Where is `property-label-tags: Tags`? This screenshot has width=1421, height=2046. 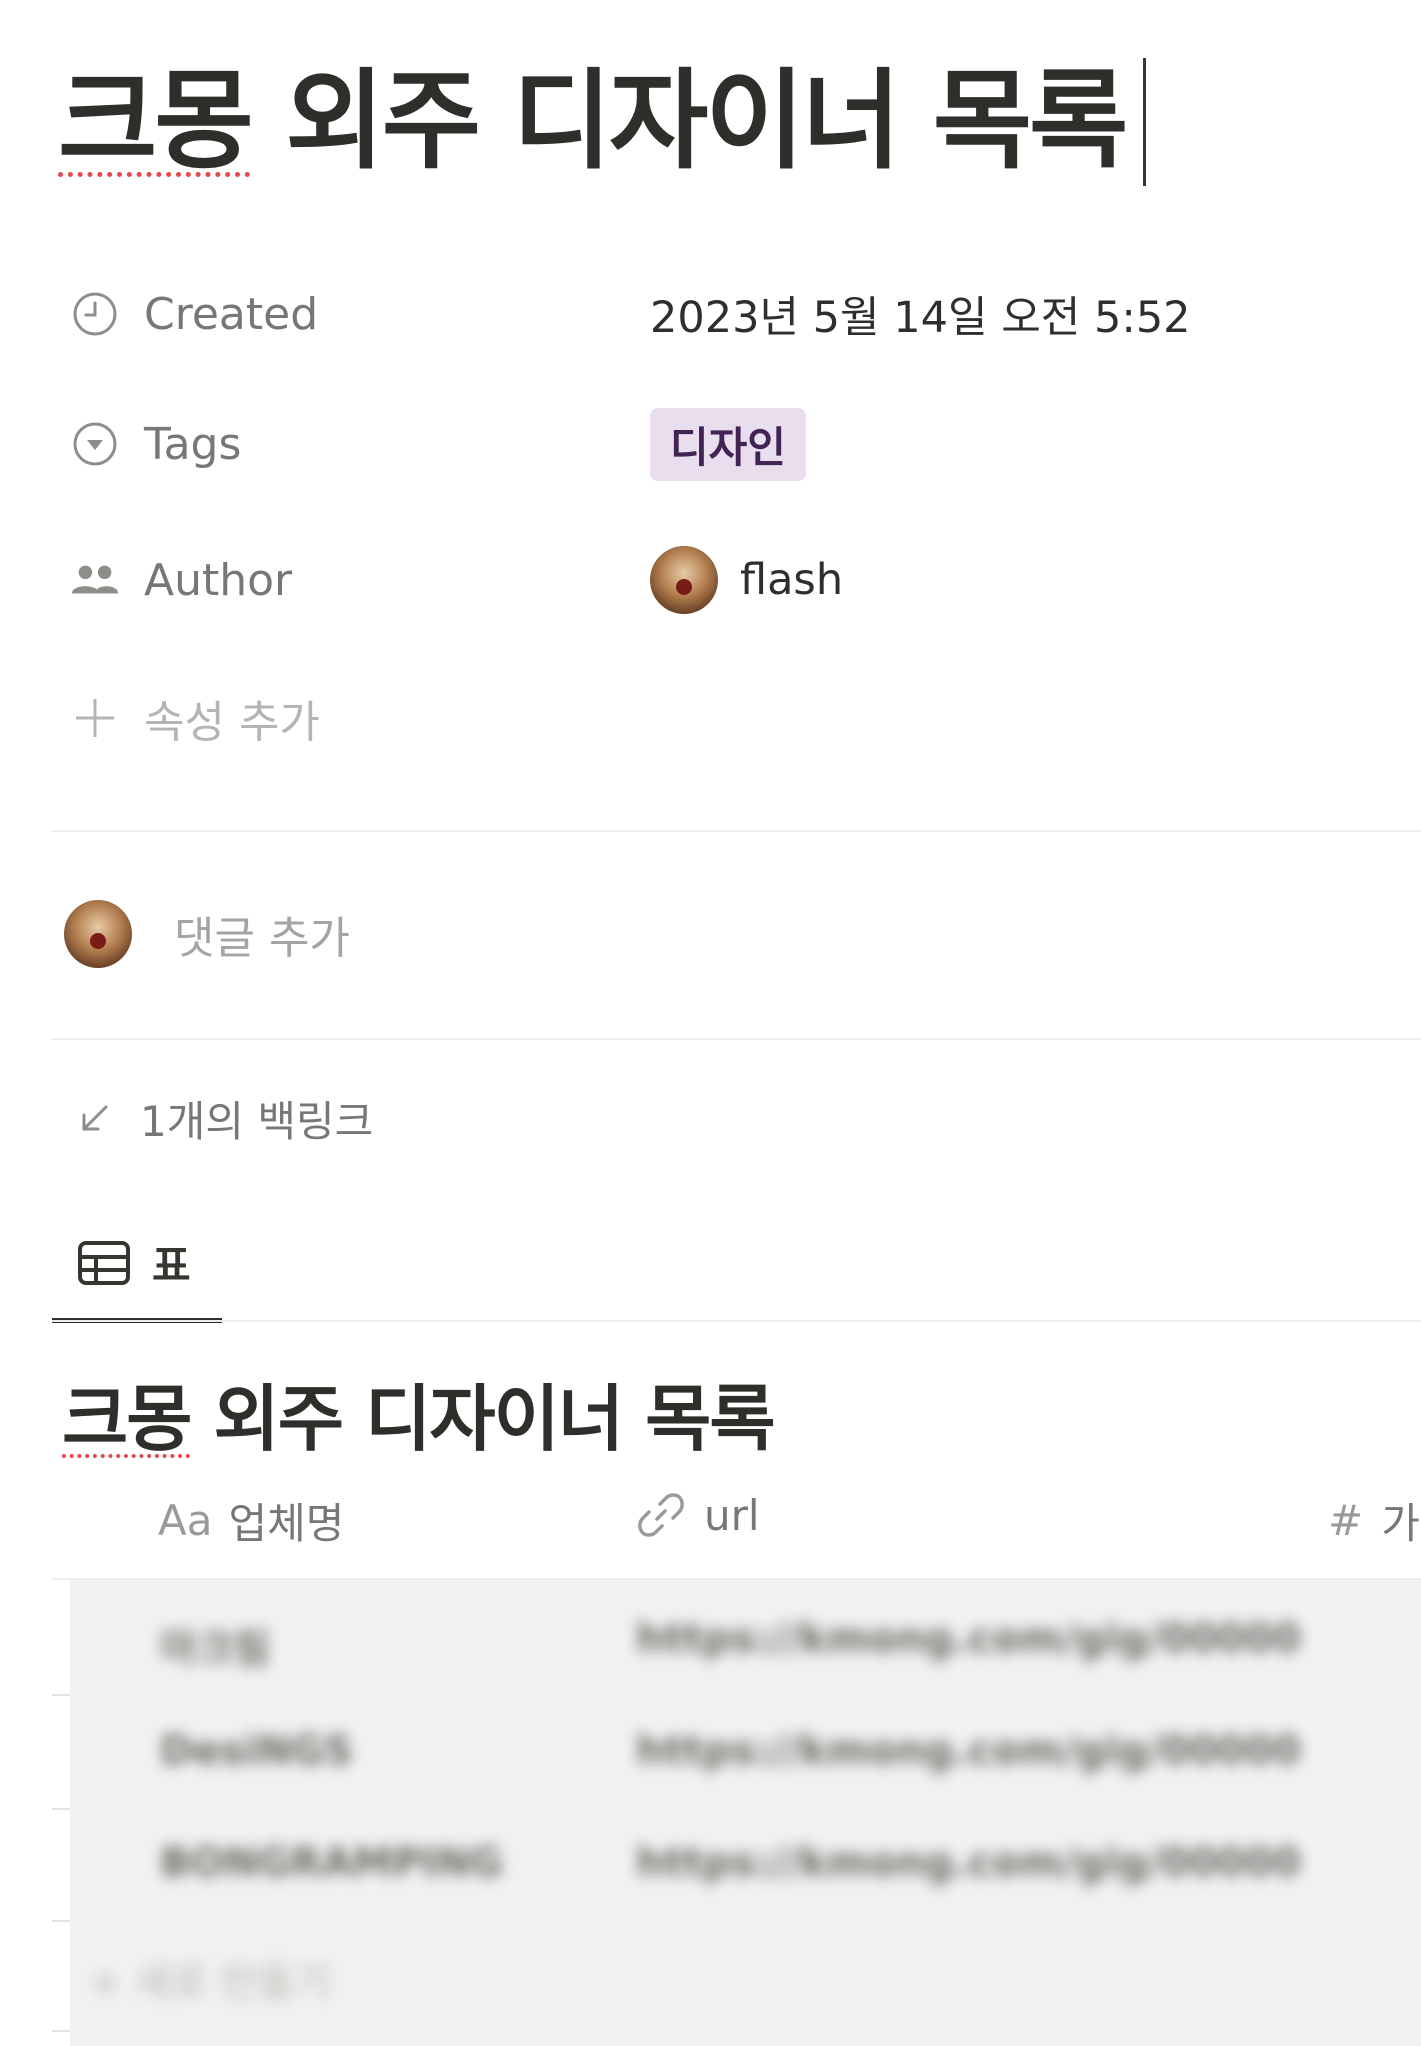 property-label-tags: Tags is located at coordinates (193, 444).